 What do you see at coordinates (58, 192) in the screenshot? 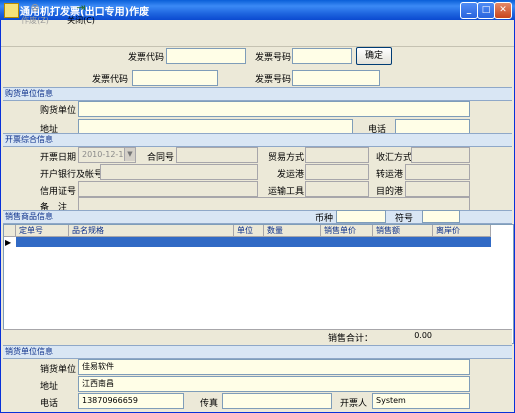
I see `lc-label: 信用证号` at bounding box center [58, 192].